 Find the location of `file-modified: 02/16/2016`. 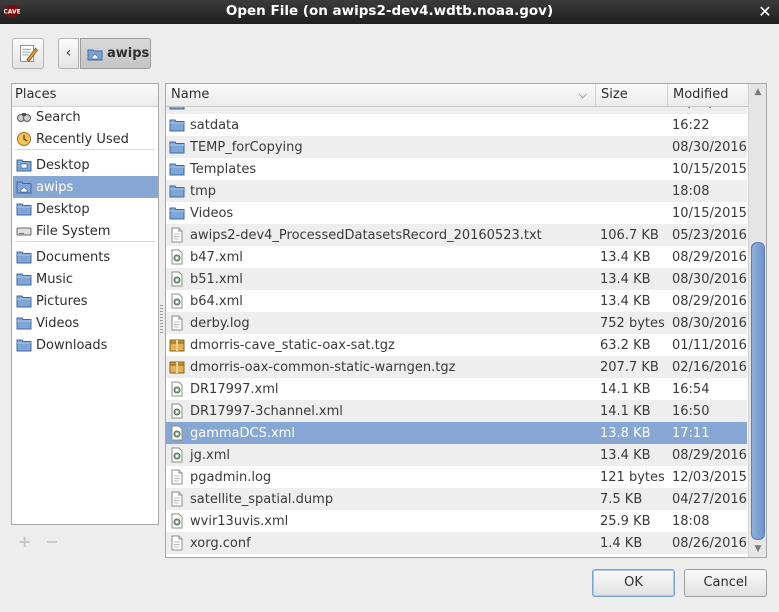

file-modified: 02/16/2016 is located at coordinates (709, 367).